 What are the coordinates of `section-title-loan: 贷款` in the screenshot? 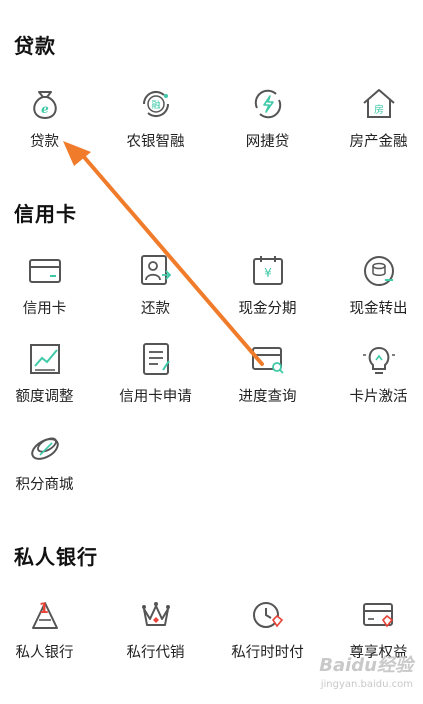 It's located at (35, 46).